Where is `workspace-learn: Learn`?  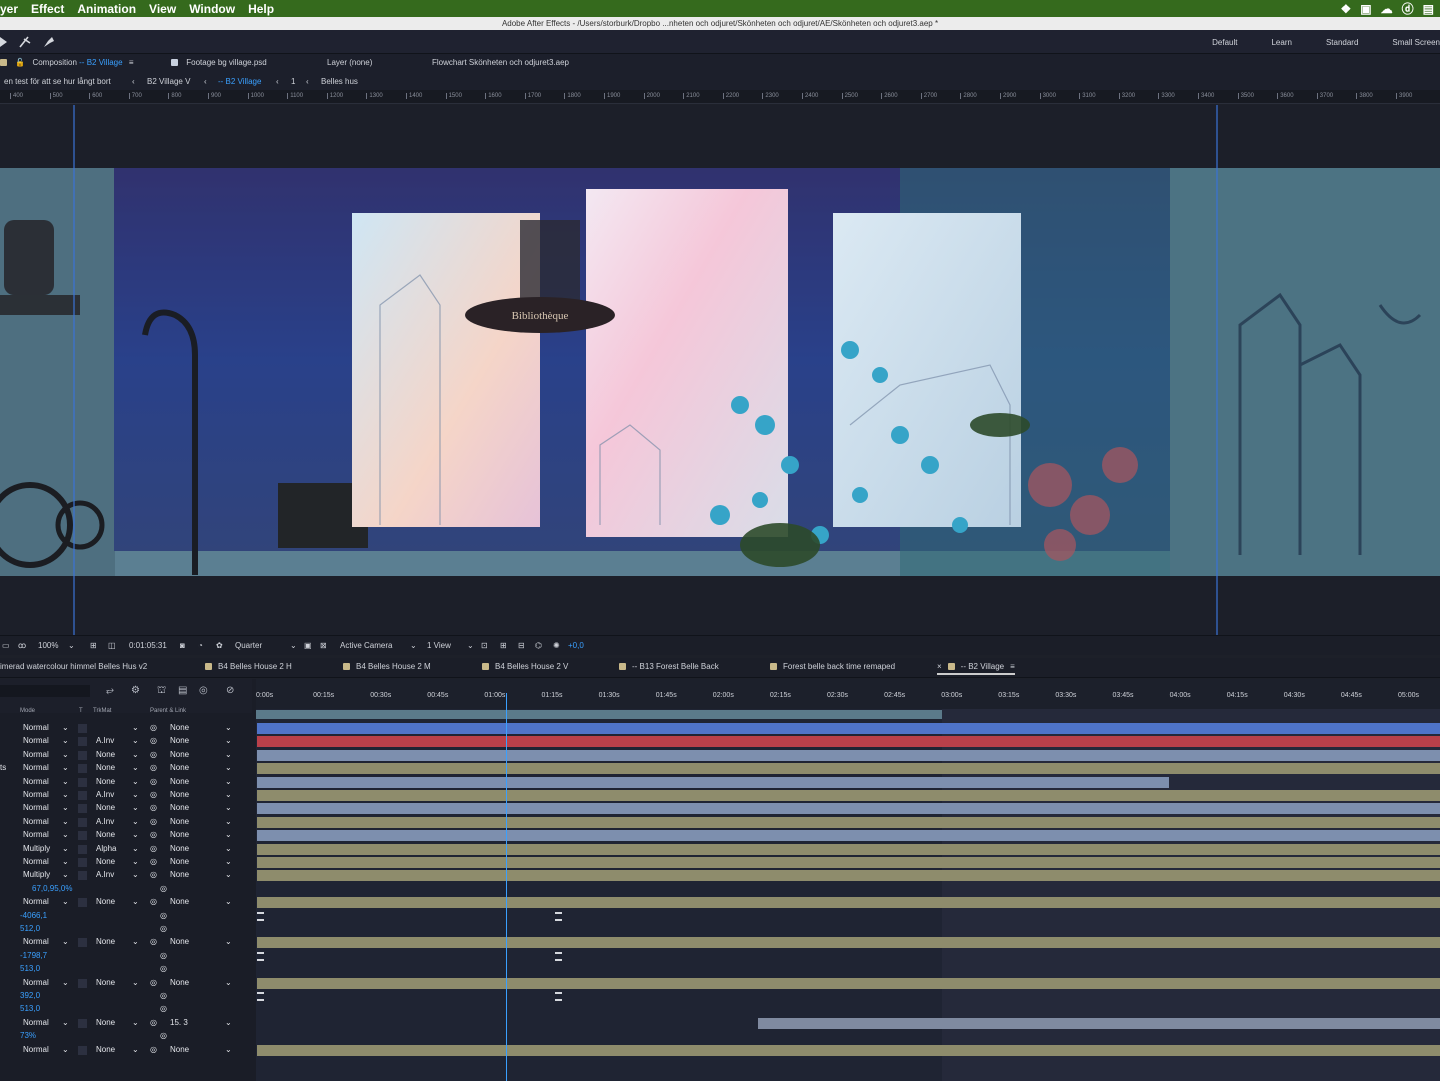 workspace-learn: Learn is located at coordinates (1281, 42).